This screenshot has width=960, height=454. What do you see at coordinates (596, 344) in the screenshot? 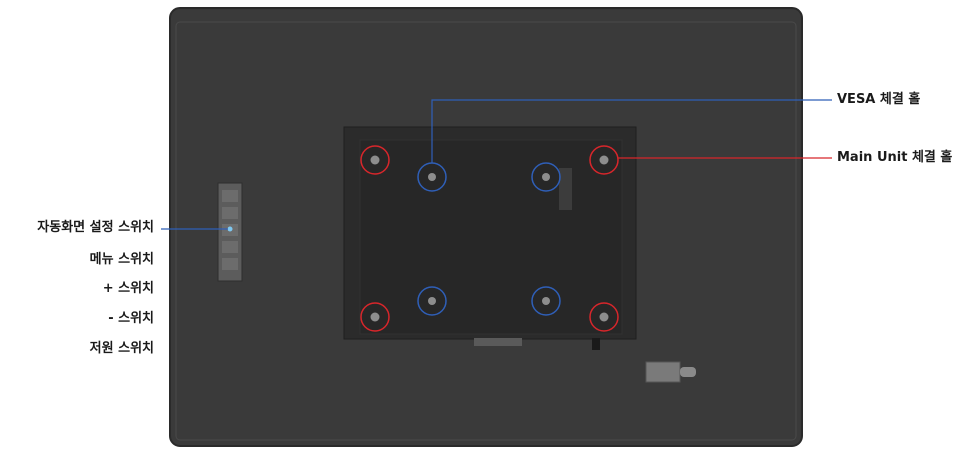
I see `bottom-clip` at bounding box center [596, 344].